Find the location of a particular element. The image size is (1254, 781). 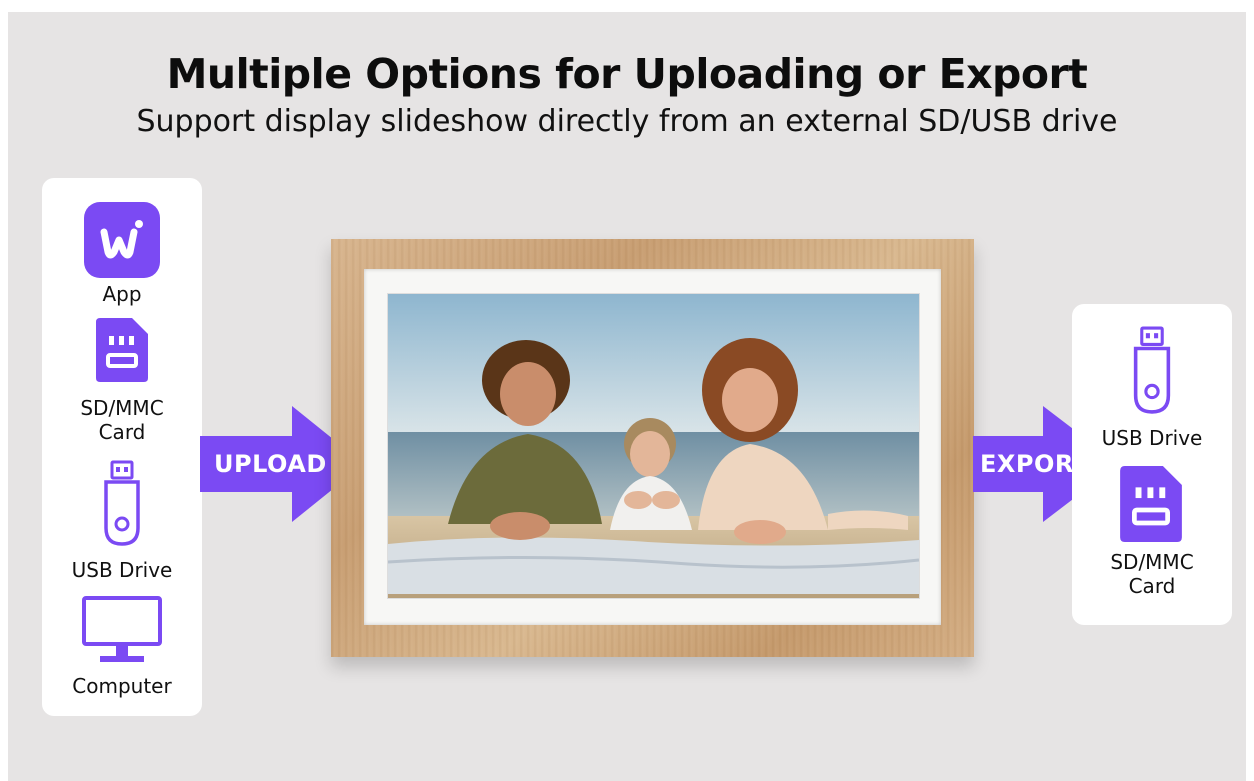

target-label-sd-card: SD/MMC Card is located at coordinates (1152, 574).